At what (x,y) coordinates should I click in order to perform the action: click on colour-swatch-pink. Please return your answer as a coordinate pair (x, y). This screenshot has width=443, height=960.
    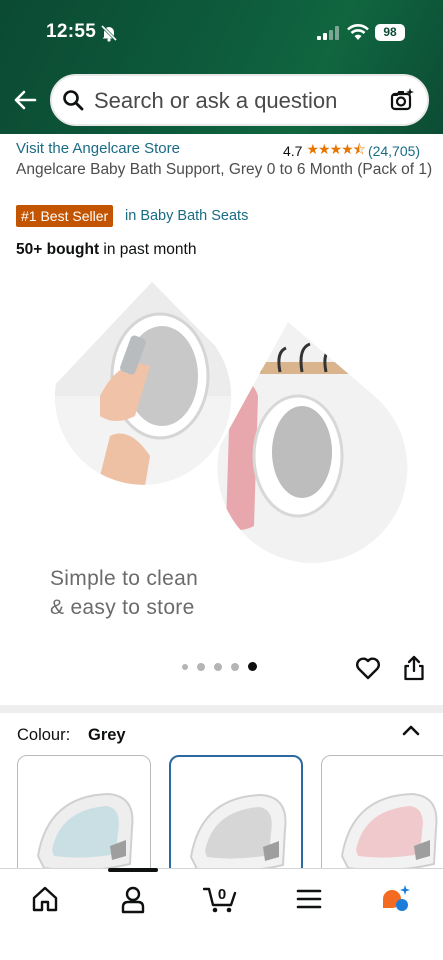
    Looking at the image, I should click on (382, 820).